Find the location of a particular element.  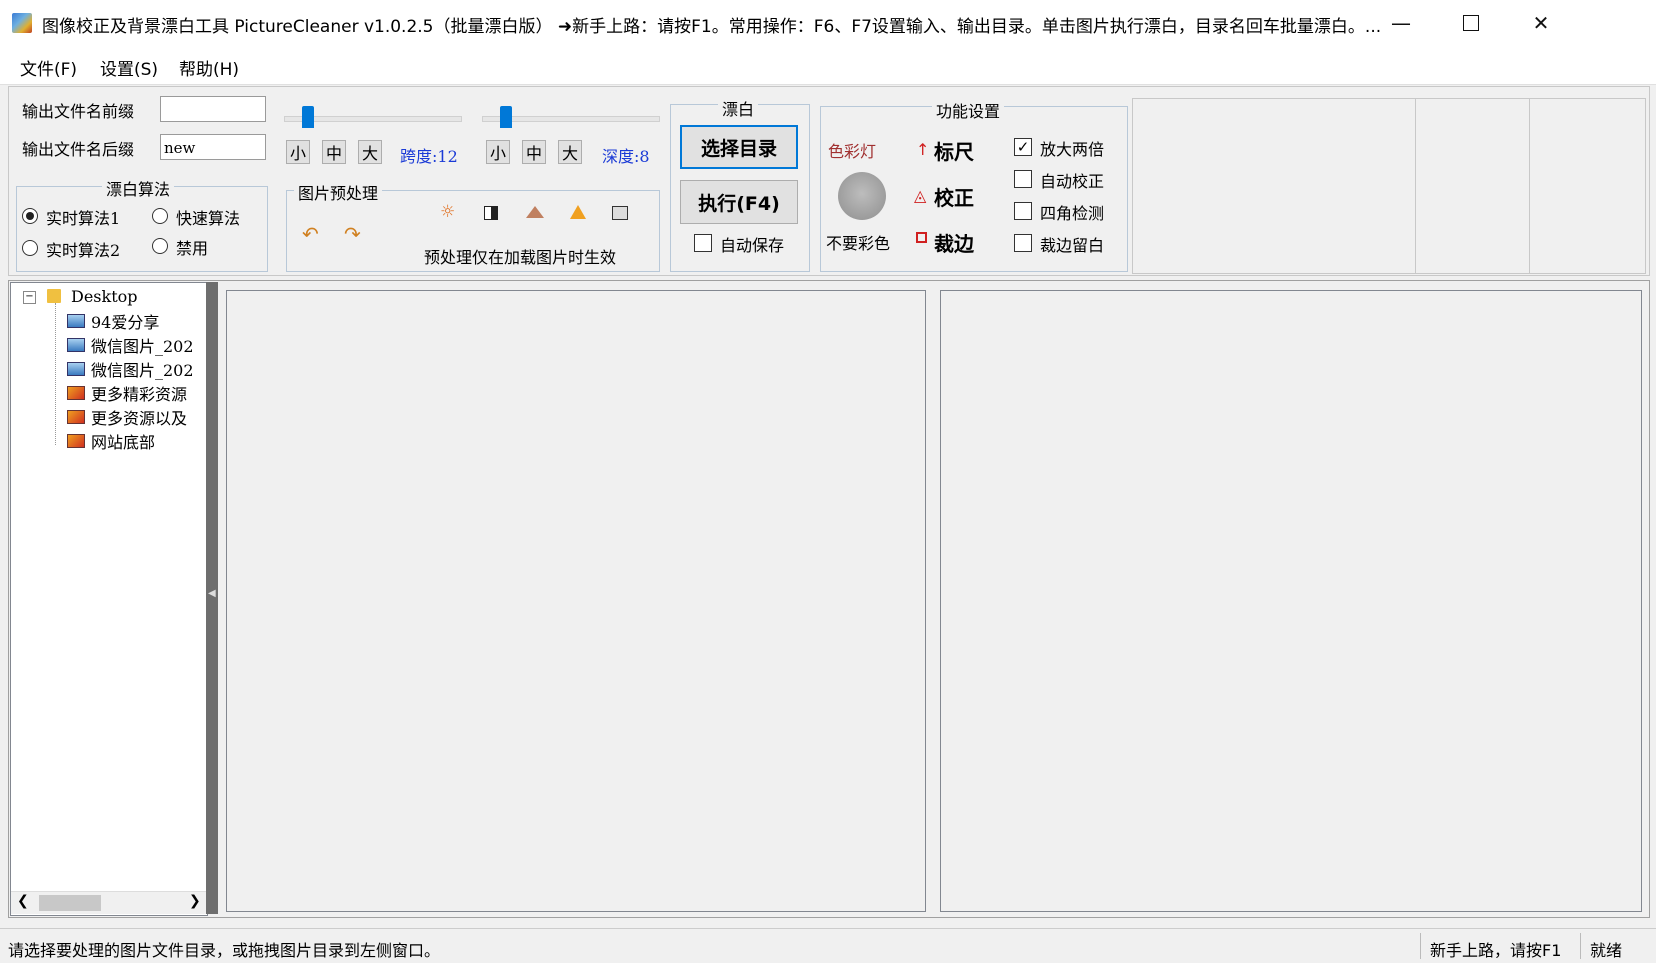

ruler-icon: ↑ is located at coordinates (922, 149).